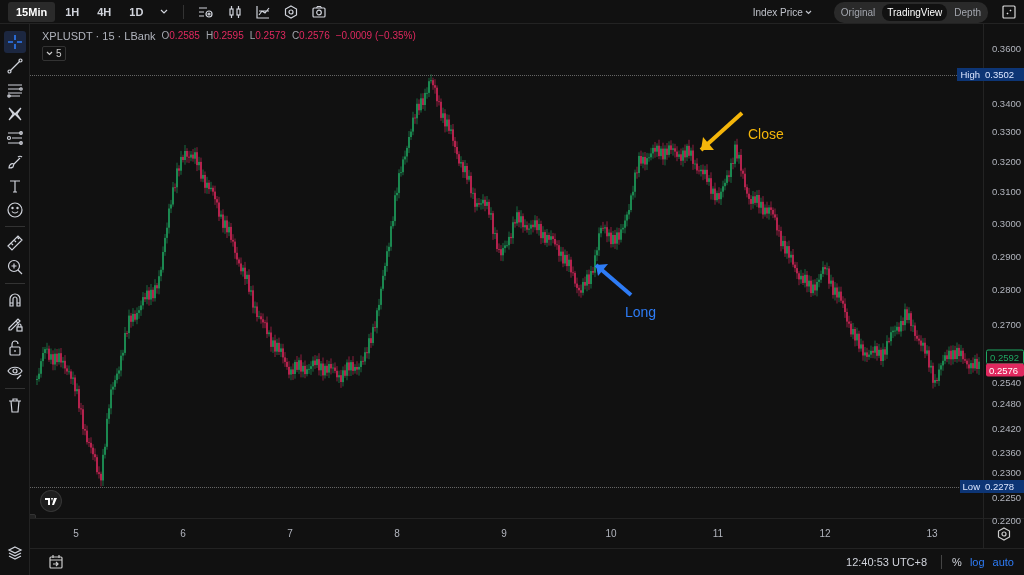 Image resolution: width=1024 pixels, height=575 pixels. What do you see at coordinates (932, 533) in the screenshot?
I see `time-tick: 13` at bounding box center [932, 533].